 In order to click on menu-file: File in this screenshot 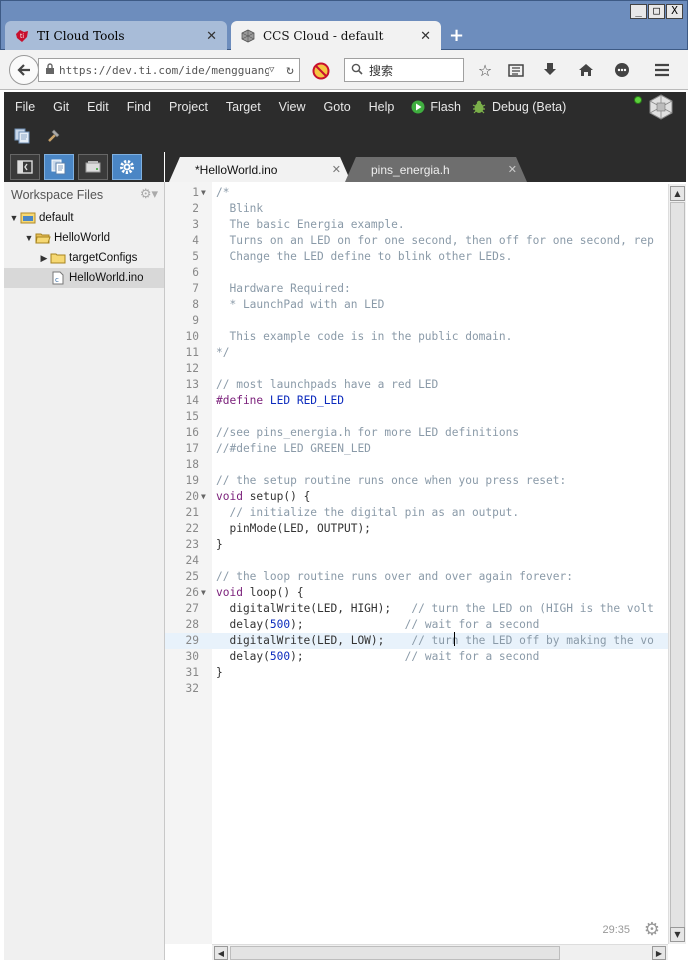, I will do `click(23, 107)`.